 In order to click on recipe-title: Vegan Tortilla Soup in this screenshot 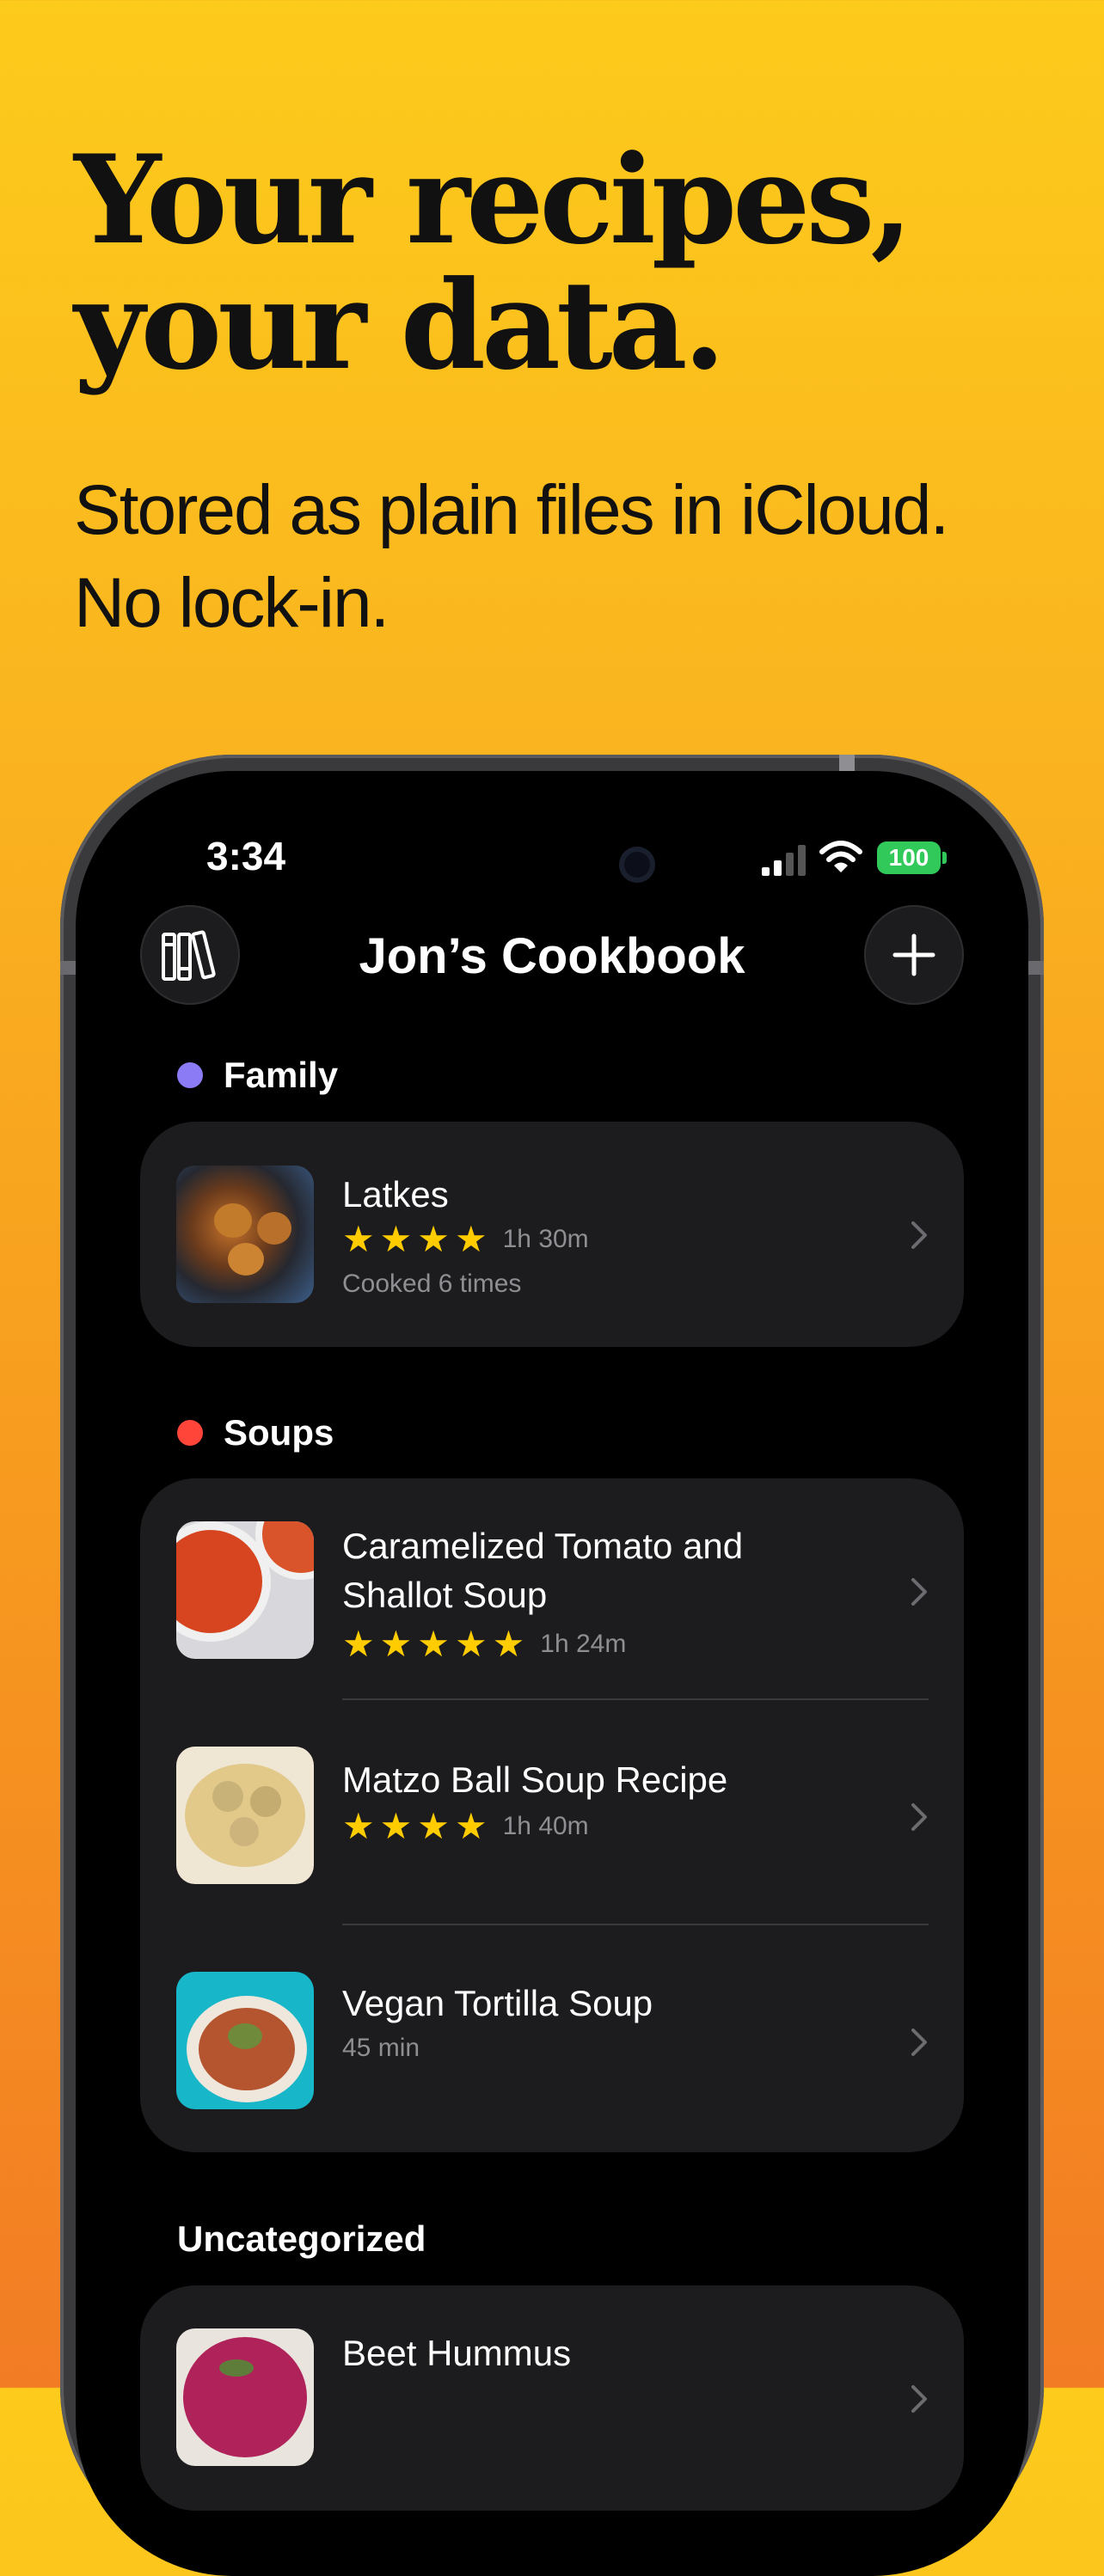, I will do `click(497, 2003)`.